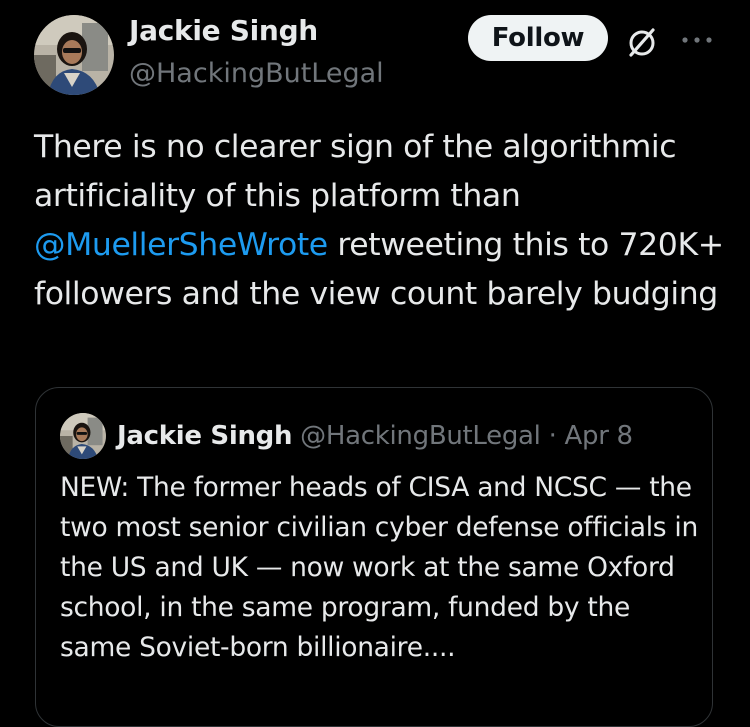  Describe the element at coordinates (181, 245) in the screenshot. I see `mention-link: @MuellerSheWrote` at that location.